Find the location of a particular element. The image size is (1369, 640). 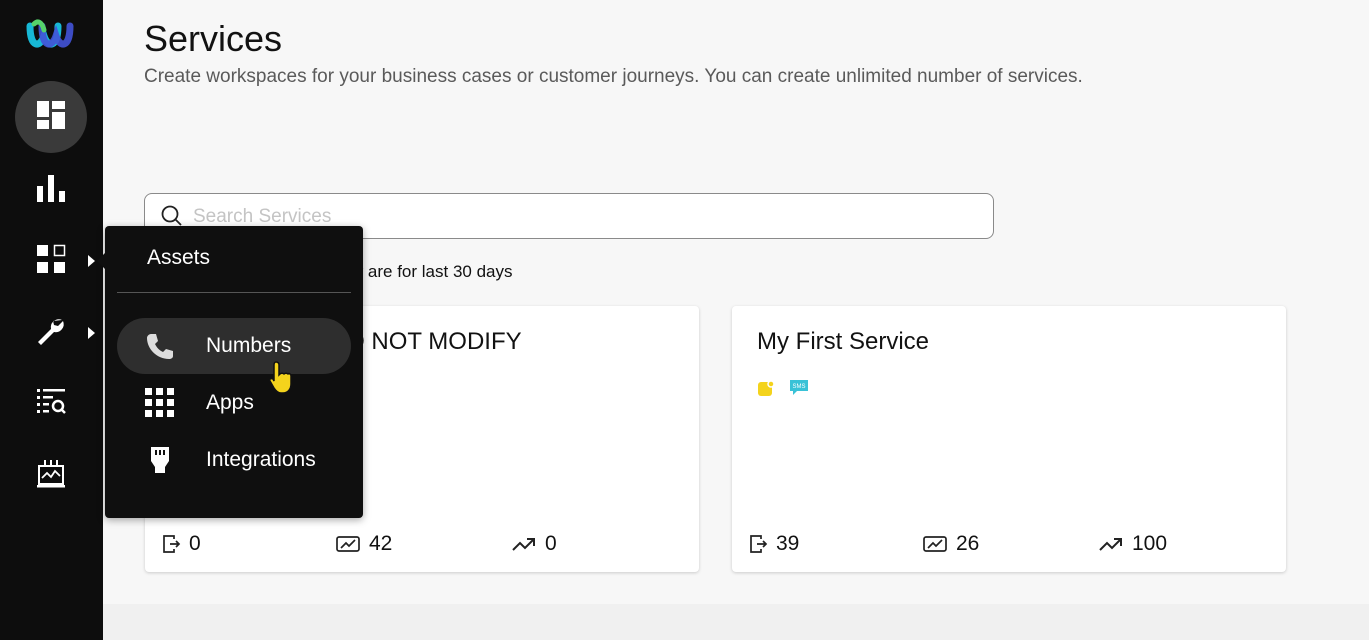

sidebar-item-search-list is located at coordinates (51, 404).